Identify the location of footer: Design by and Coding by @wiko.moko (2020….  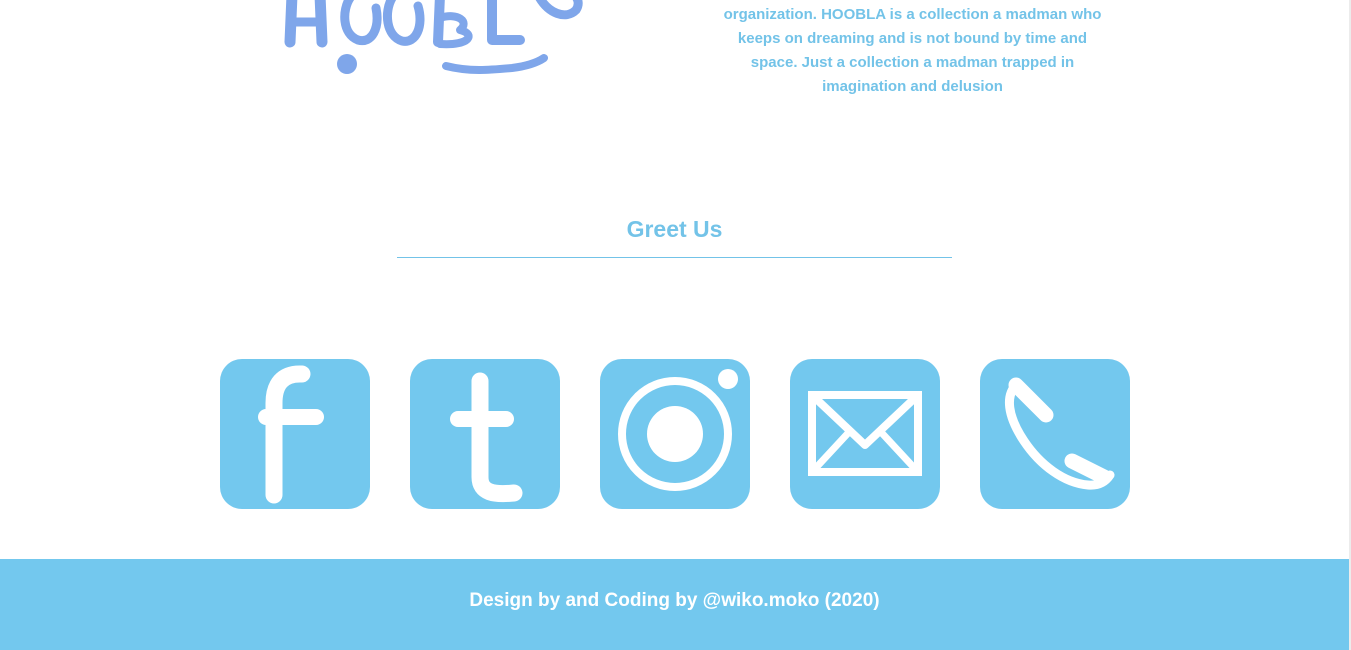
(674, 604).